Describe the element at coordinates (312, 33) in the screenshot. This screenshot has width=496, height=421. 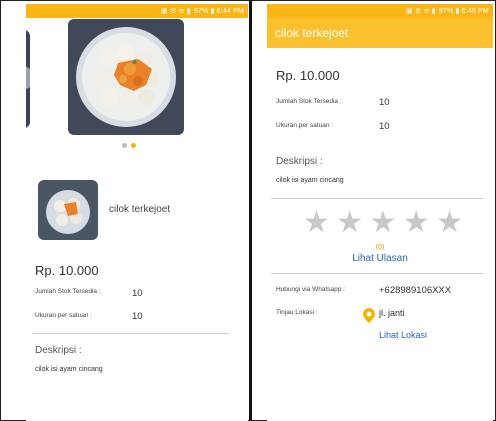
I see `page-title: cilok terkejoet` at that location.